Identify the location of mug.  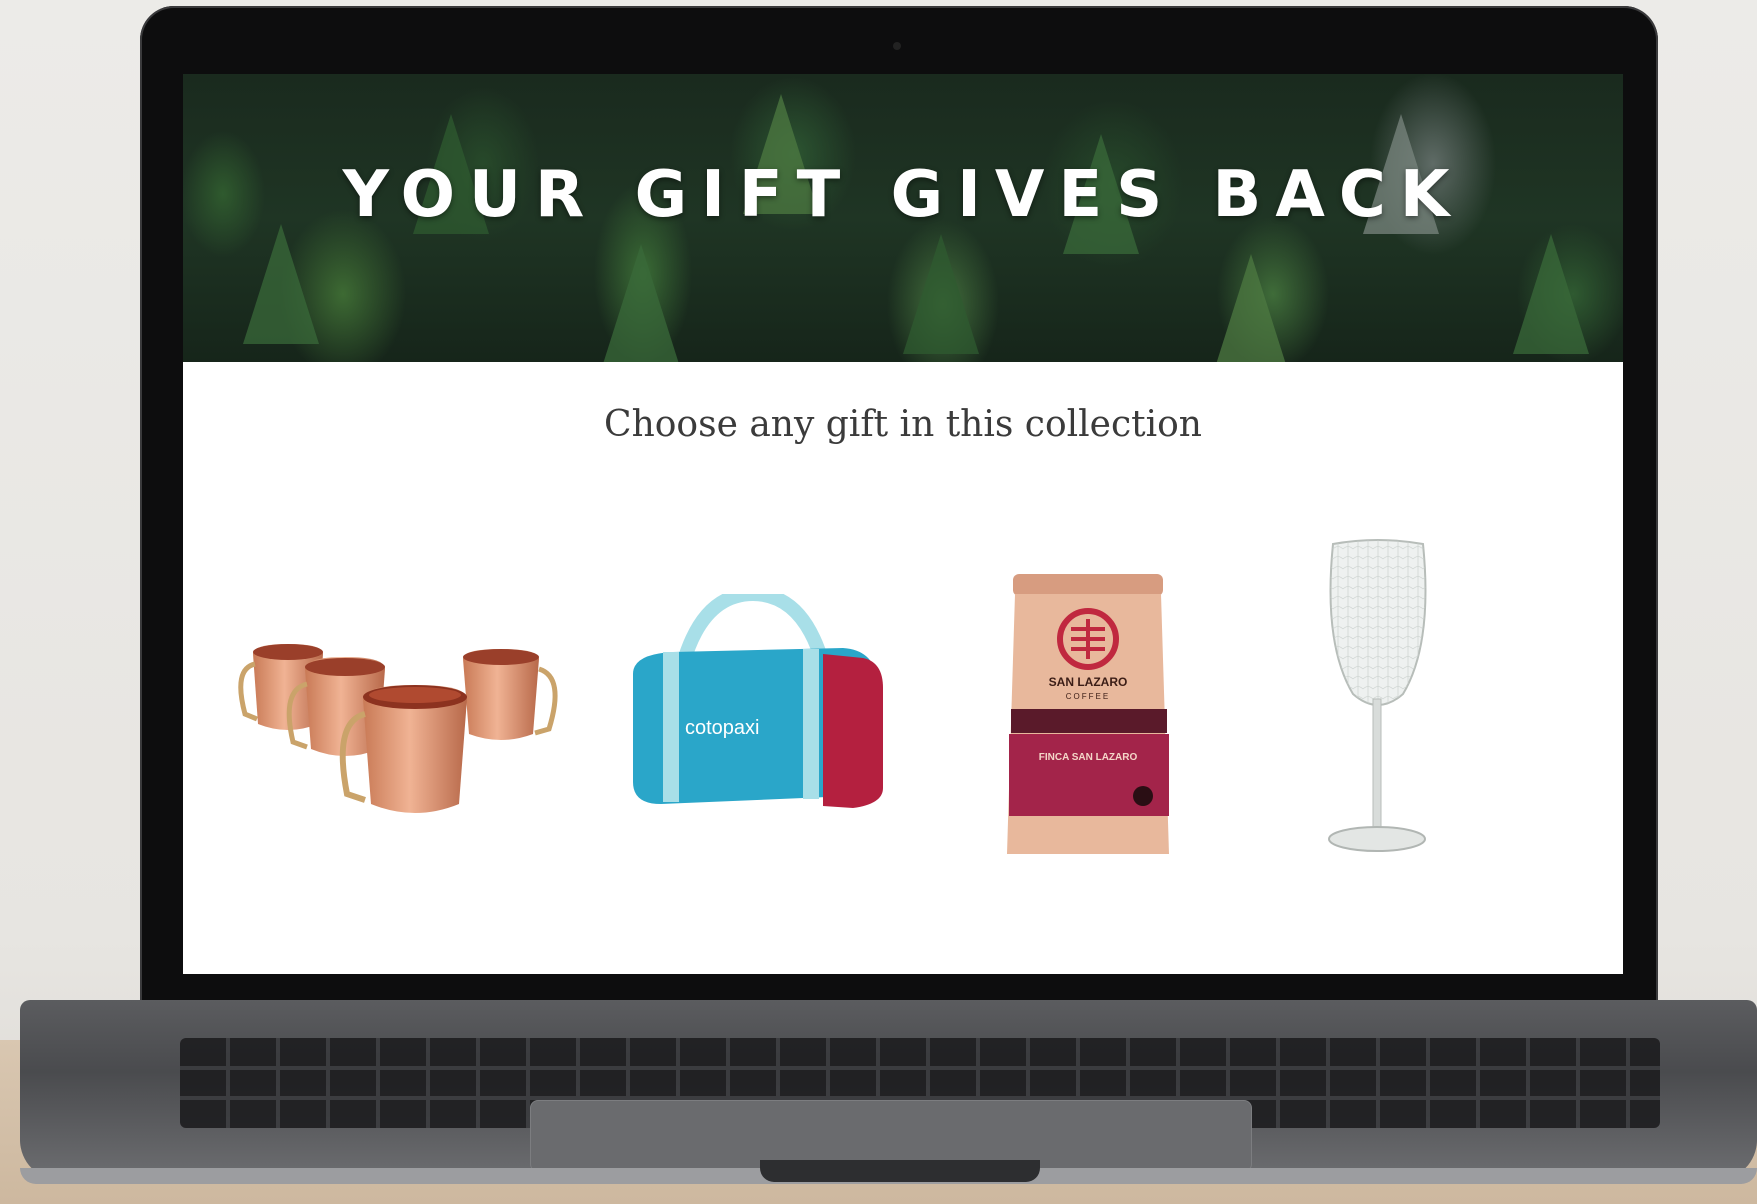
(510, 694).